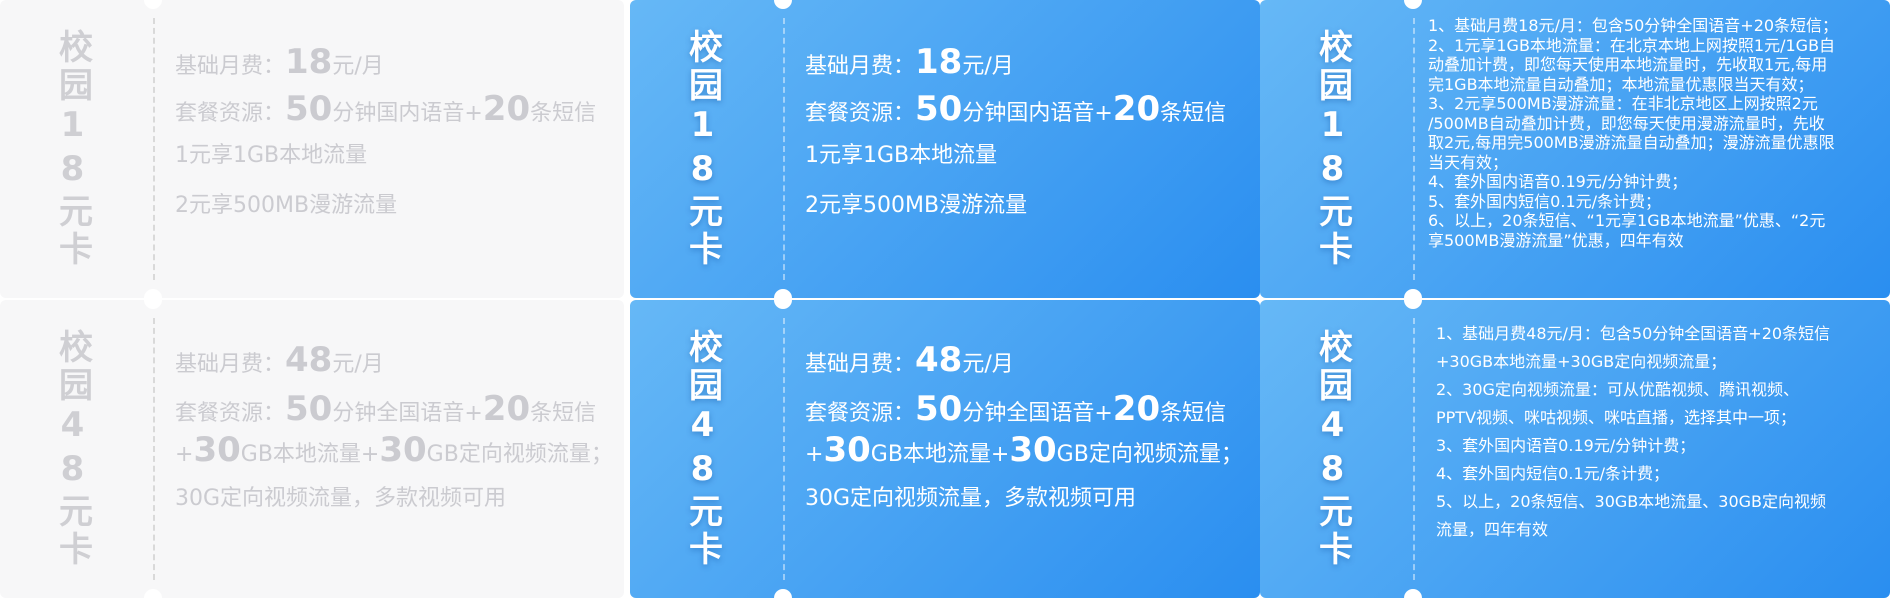  What do you see at coordinates (1553, 473) in the screenshot?
I see `rule-line: 4、套外国内短信0.1元/条计费；` at bounding box center [1553, 473].